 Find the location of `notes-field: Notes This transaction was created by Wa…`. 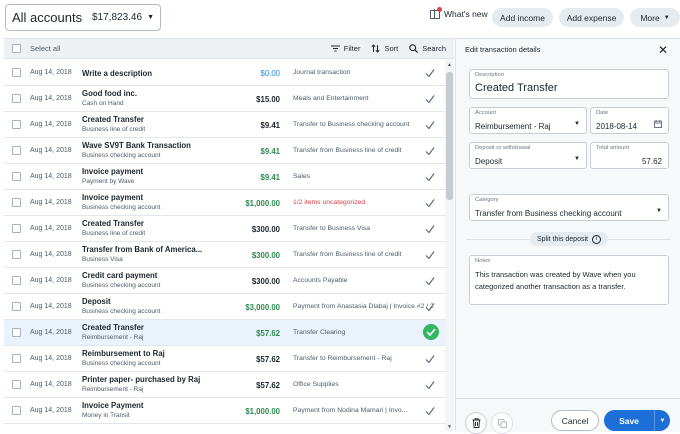

notes-field: Notes This transaction was created by Wa… is located at coordinates (569, 280).